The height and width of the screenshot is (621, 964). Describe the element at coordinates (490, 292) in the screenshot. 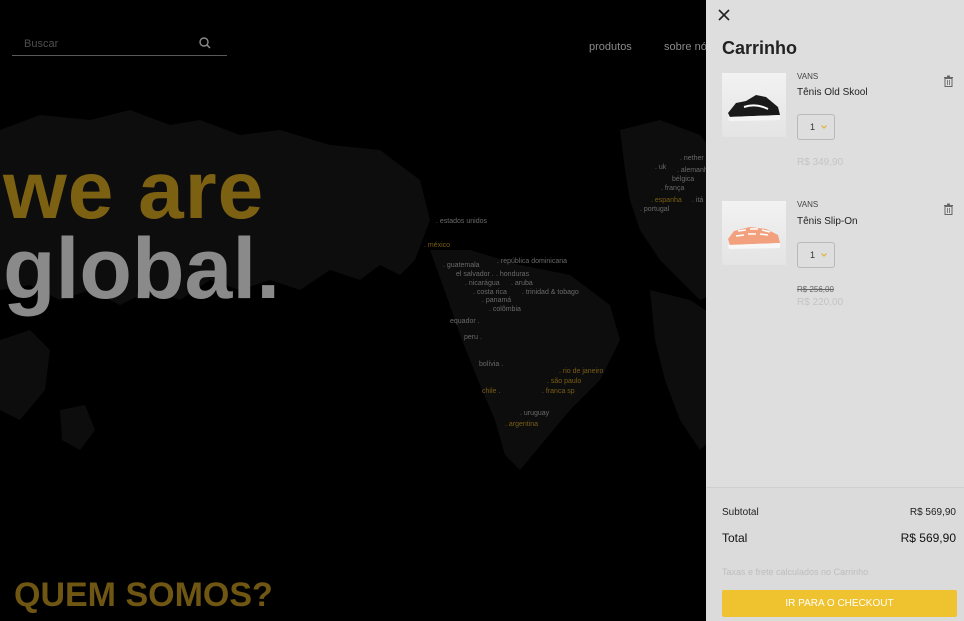

I see `map-label: . costa rica` at that location.